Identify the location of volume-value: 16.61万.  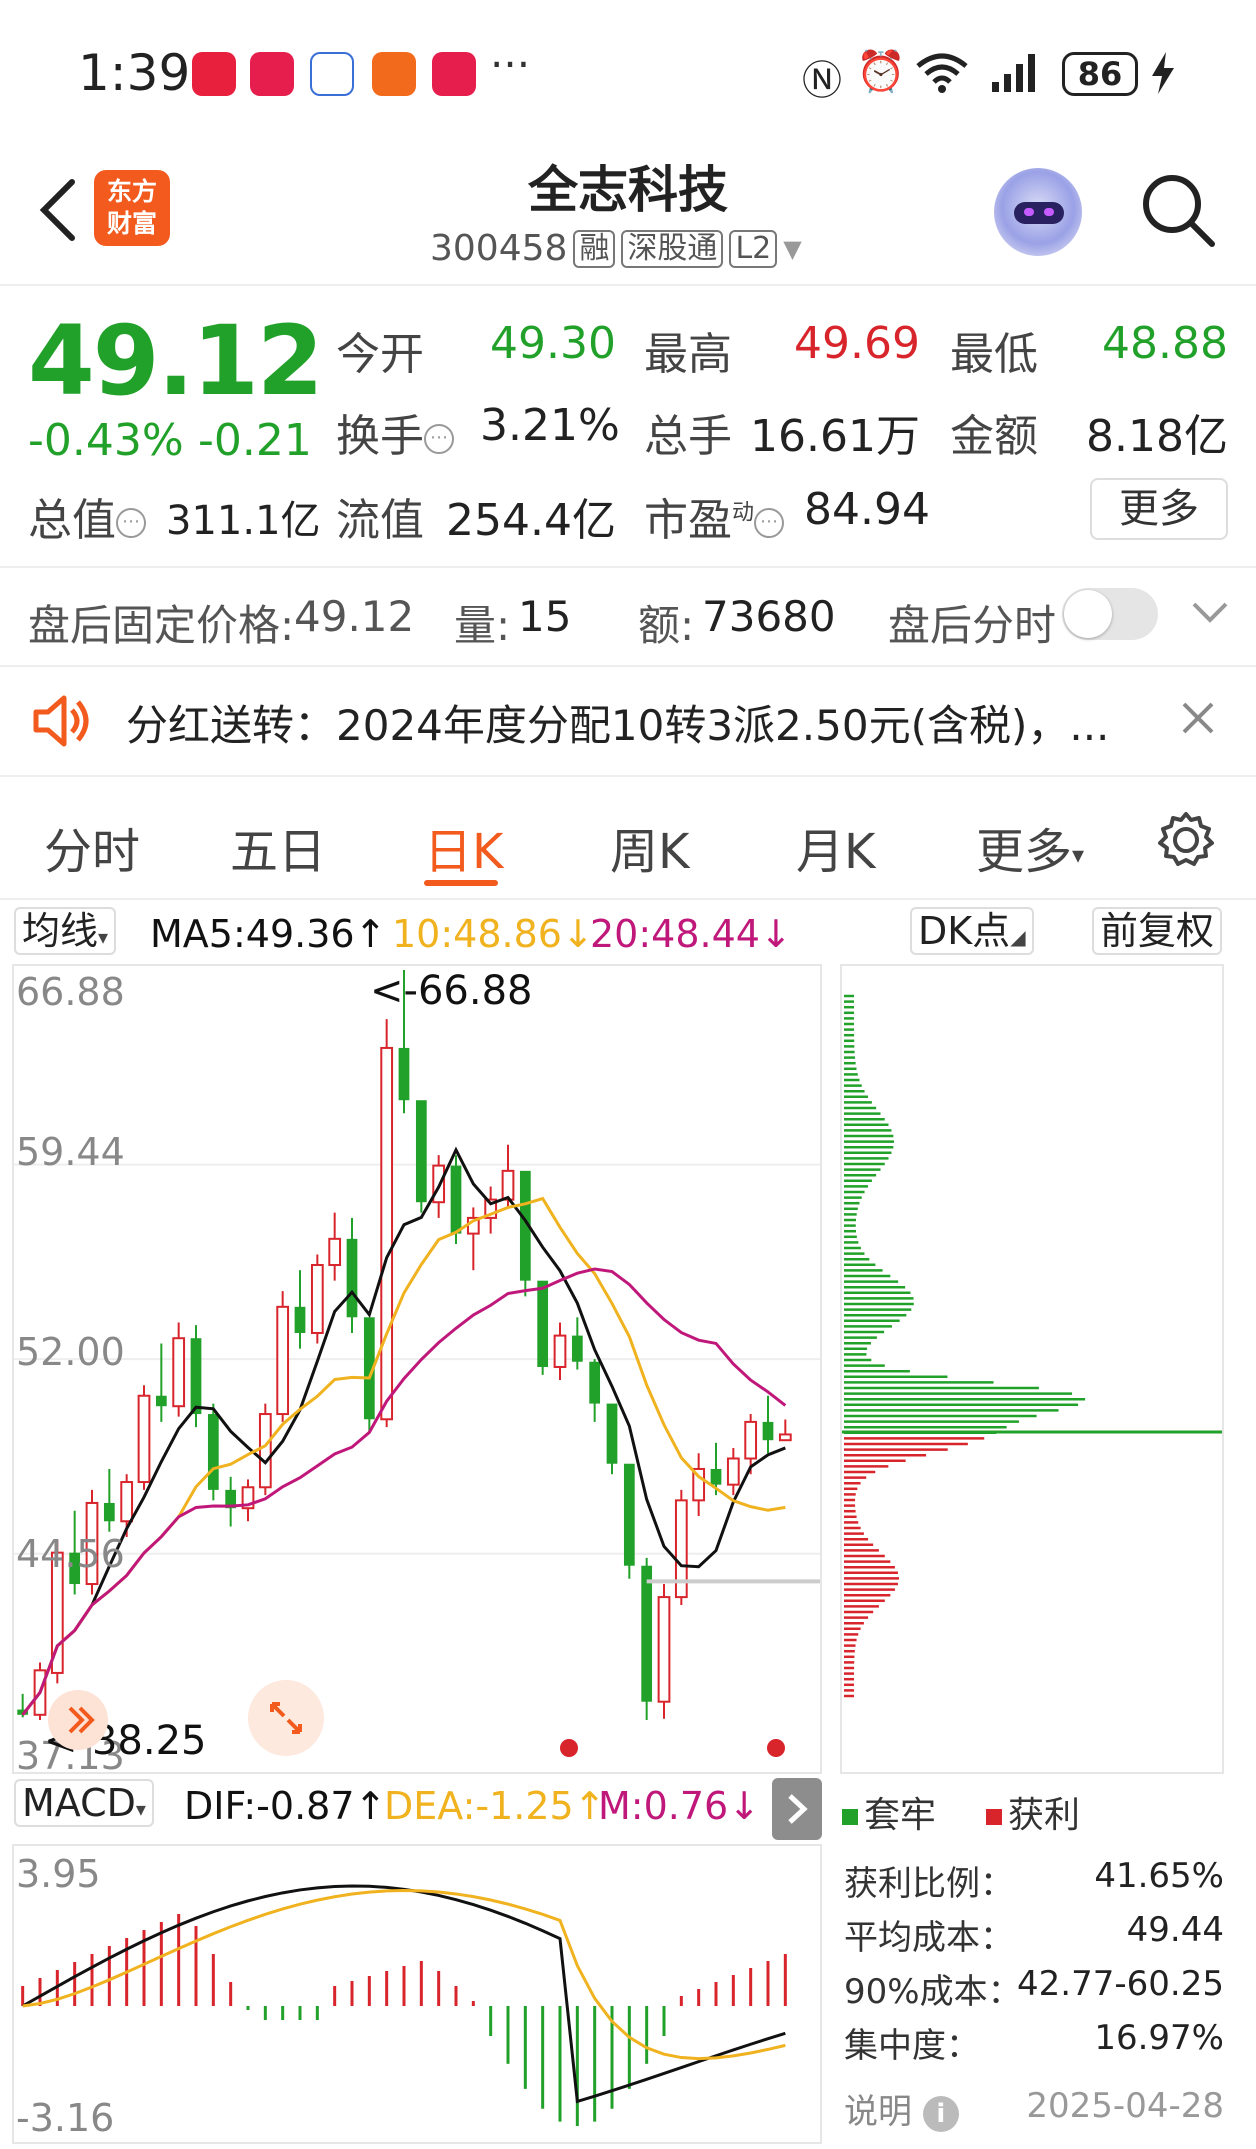
(835, 436).